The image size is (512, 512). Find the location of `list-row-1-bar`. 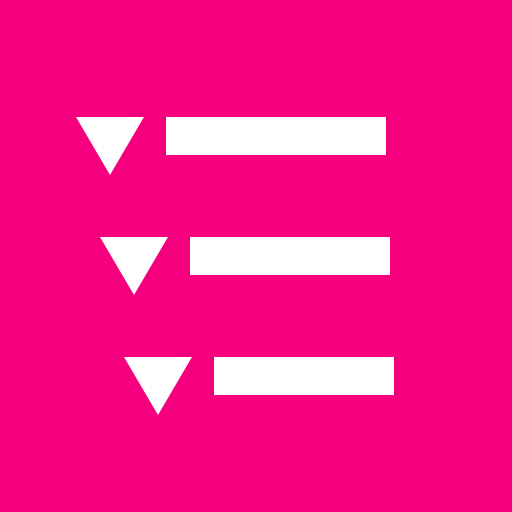

list-row-1-bar is located at coordinates (276, 136).